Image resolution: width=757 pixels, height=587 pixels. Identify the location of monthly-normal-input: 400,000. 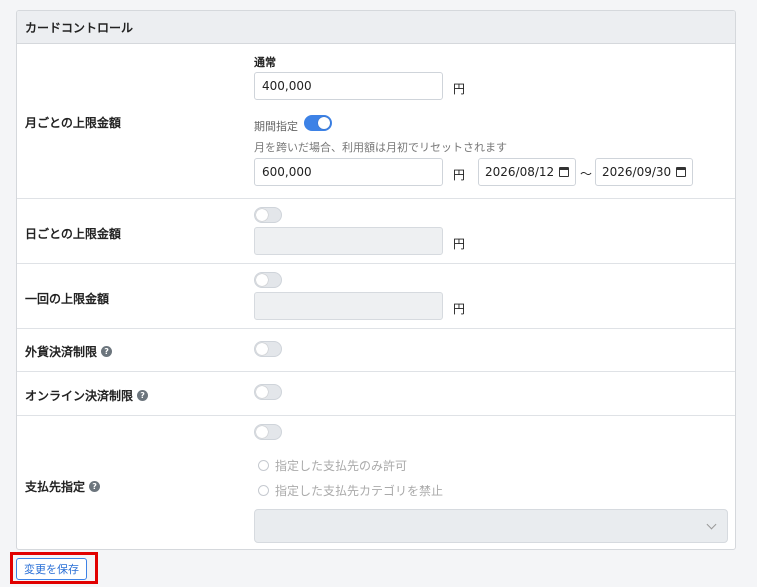
(348, 86).